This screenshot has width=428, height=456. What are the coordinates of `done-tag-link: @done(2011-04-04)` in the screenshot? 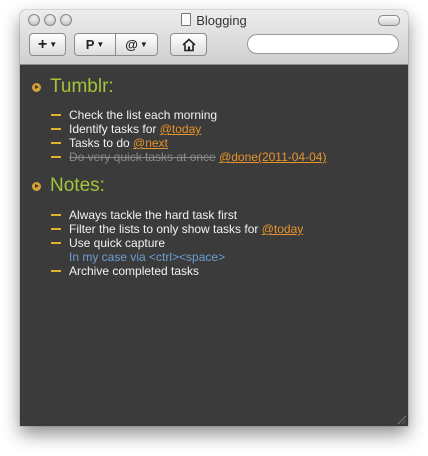 It's located at (272, 157).